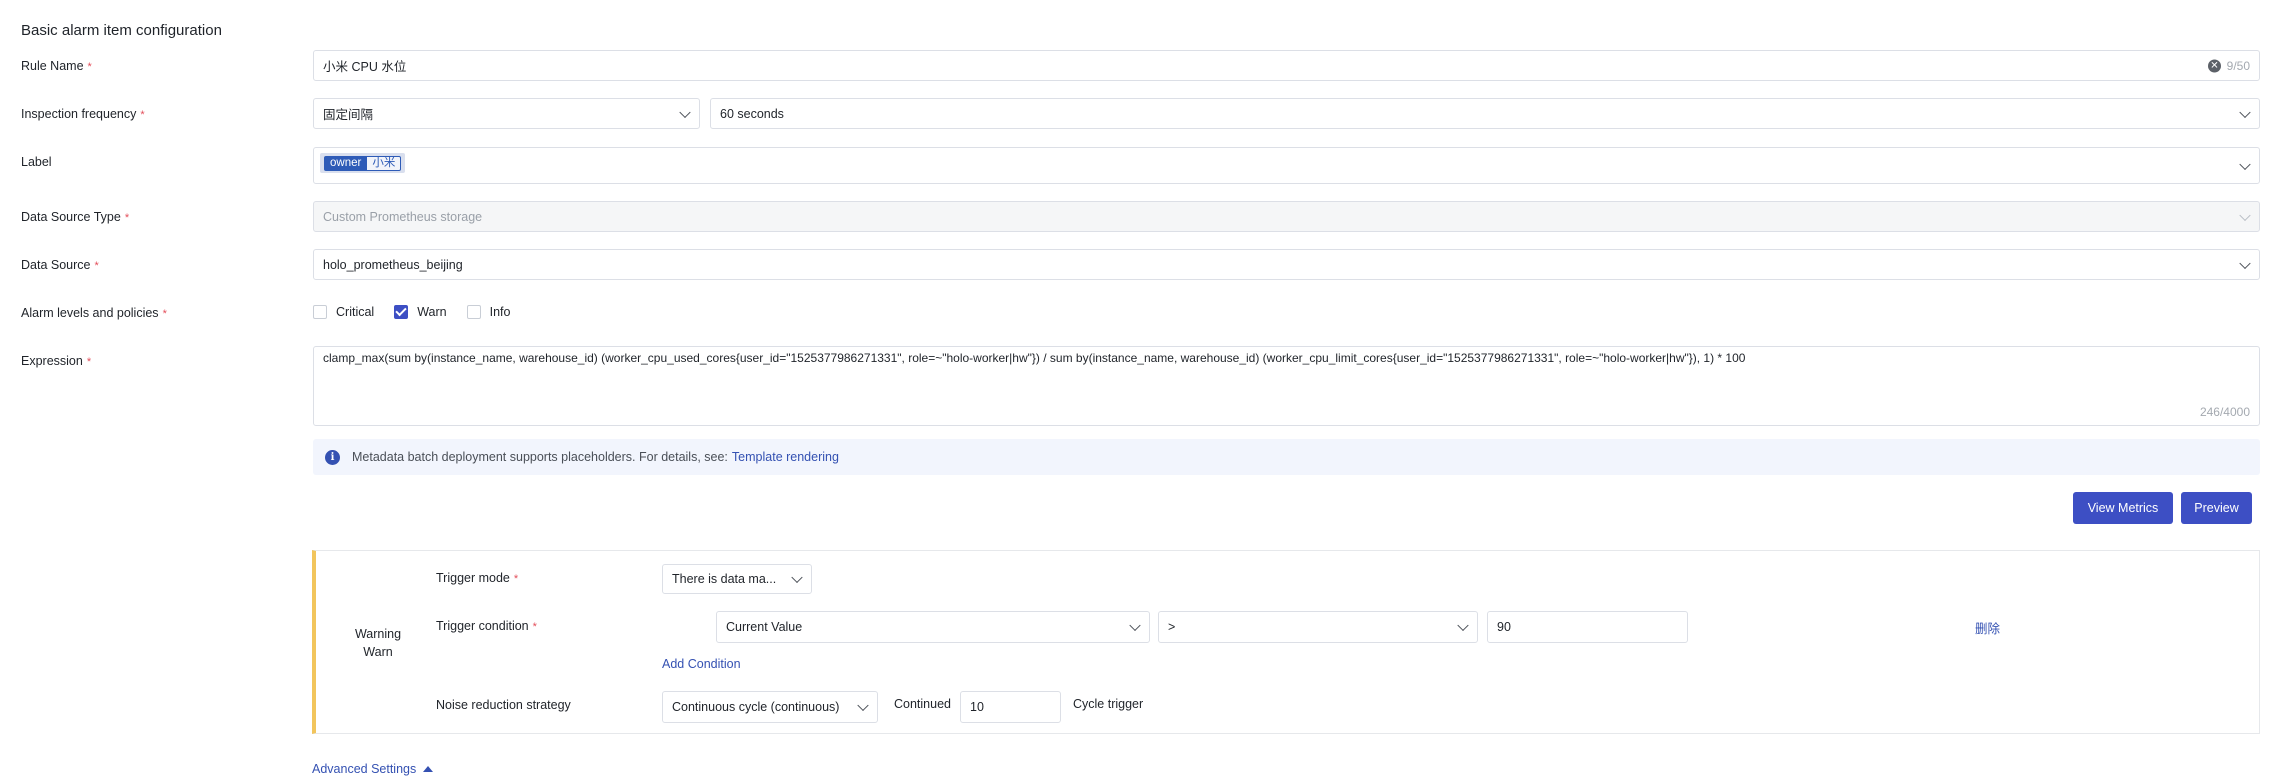 The image size is (2278, 776). What do you see at coordinates (486, 626) in the screenshot?
I see `trigger-condition-label: Trigger condition *` at bounding box center [486, 626].